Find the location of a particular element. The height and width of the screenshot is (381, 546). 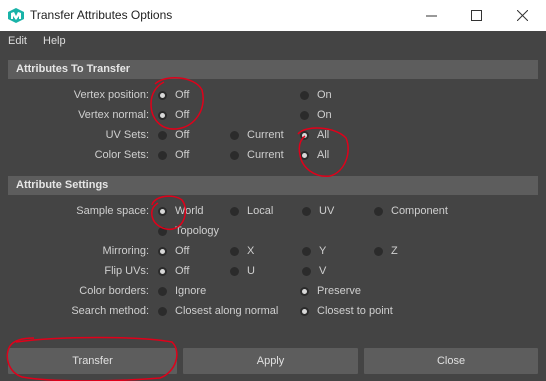

radio-mirroring-y is located at coordinates (306, 251).